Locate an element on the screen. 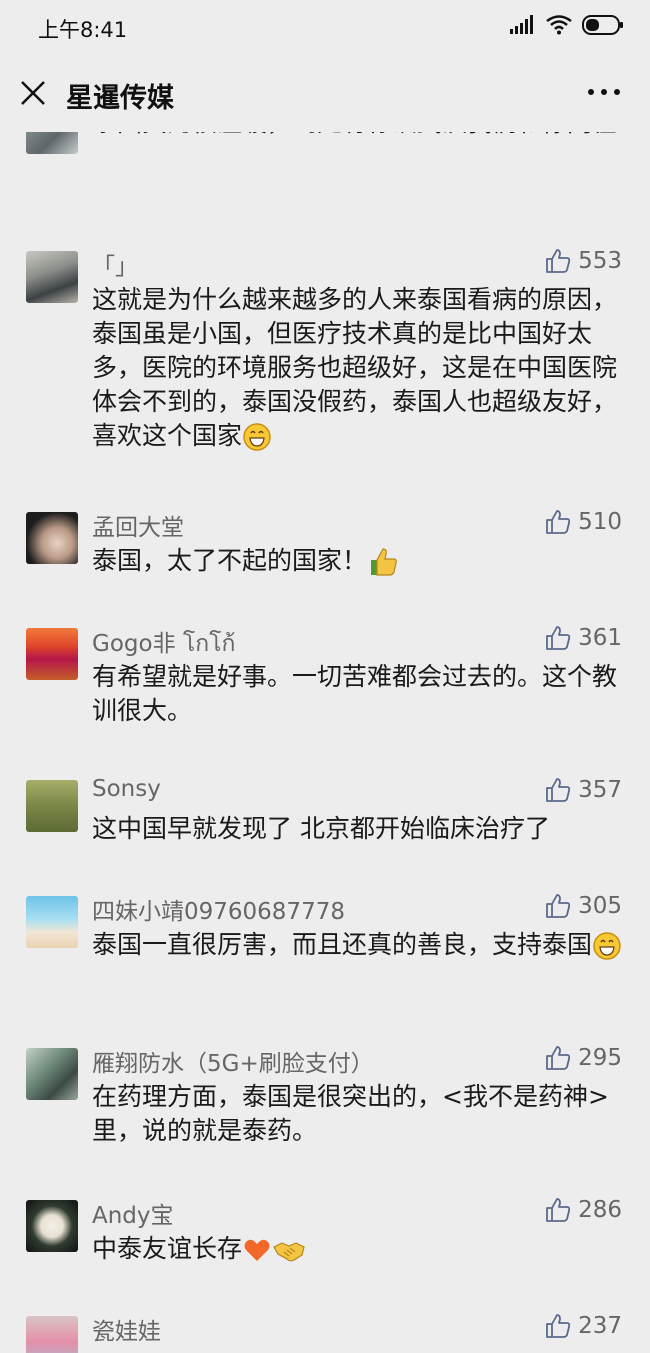 The width and height of the screenshot is (650, 1353). page-title: 星暹传媒 is located at coordinates (120, 98).